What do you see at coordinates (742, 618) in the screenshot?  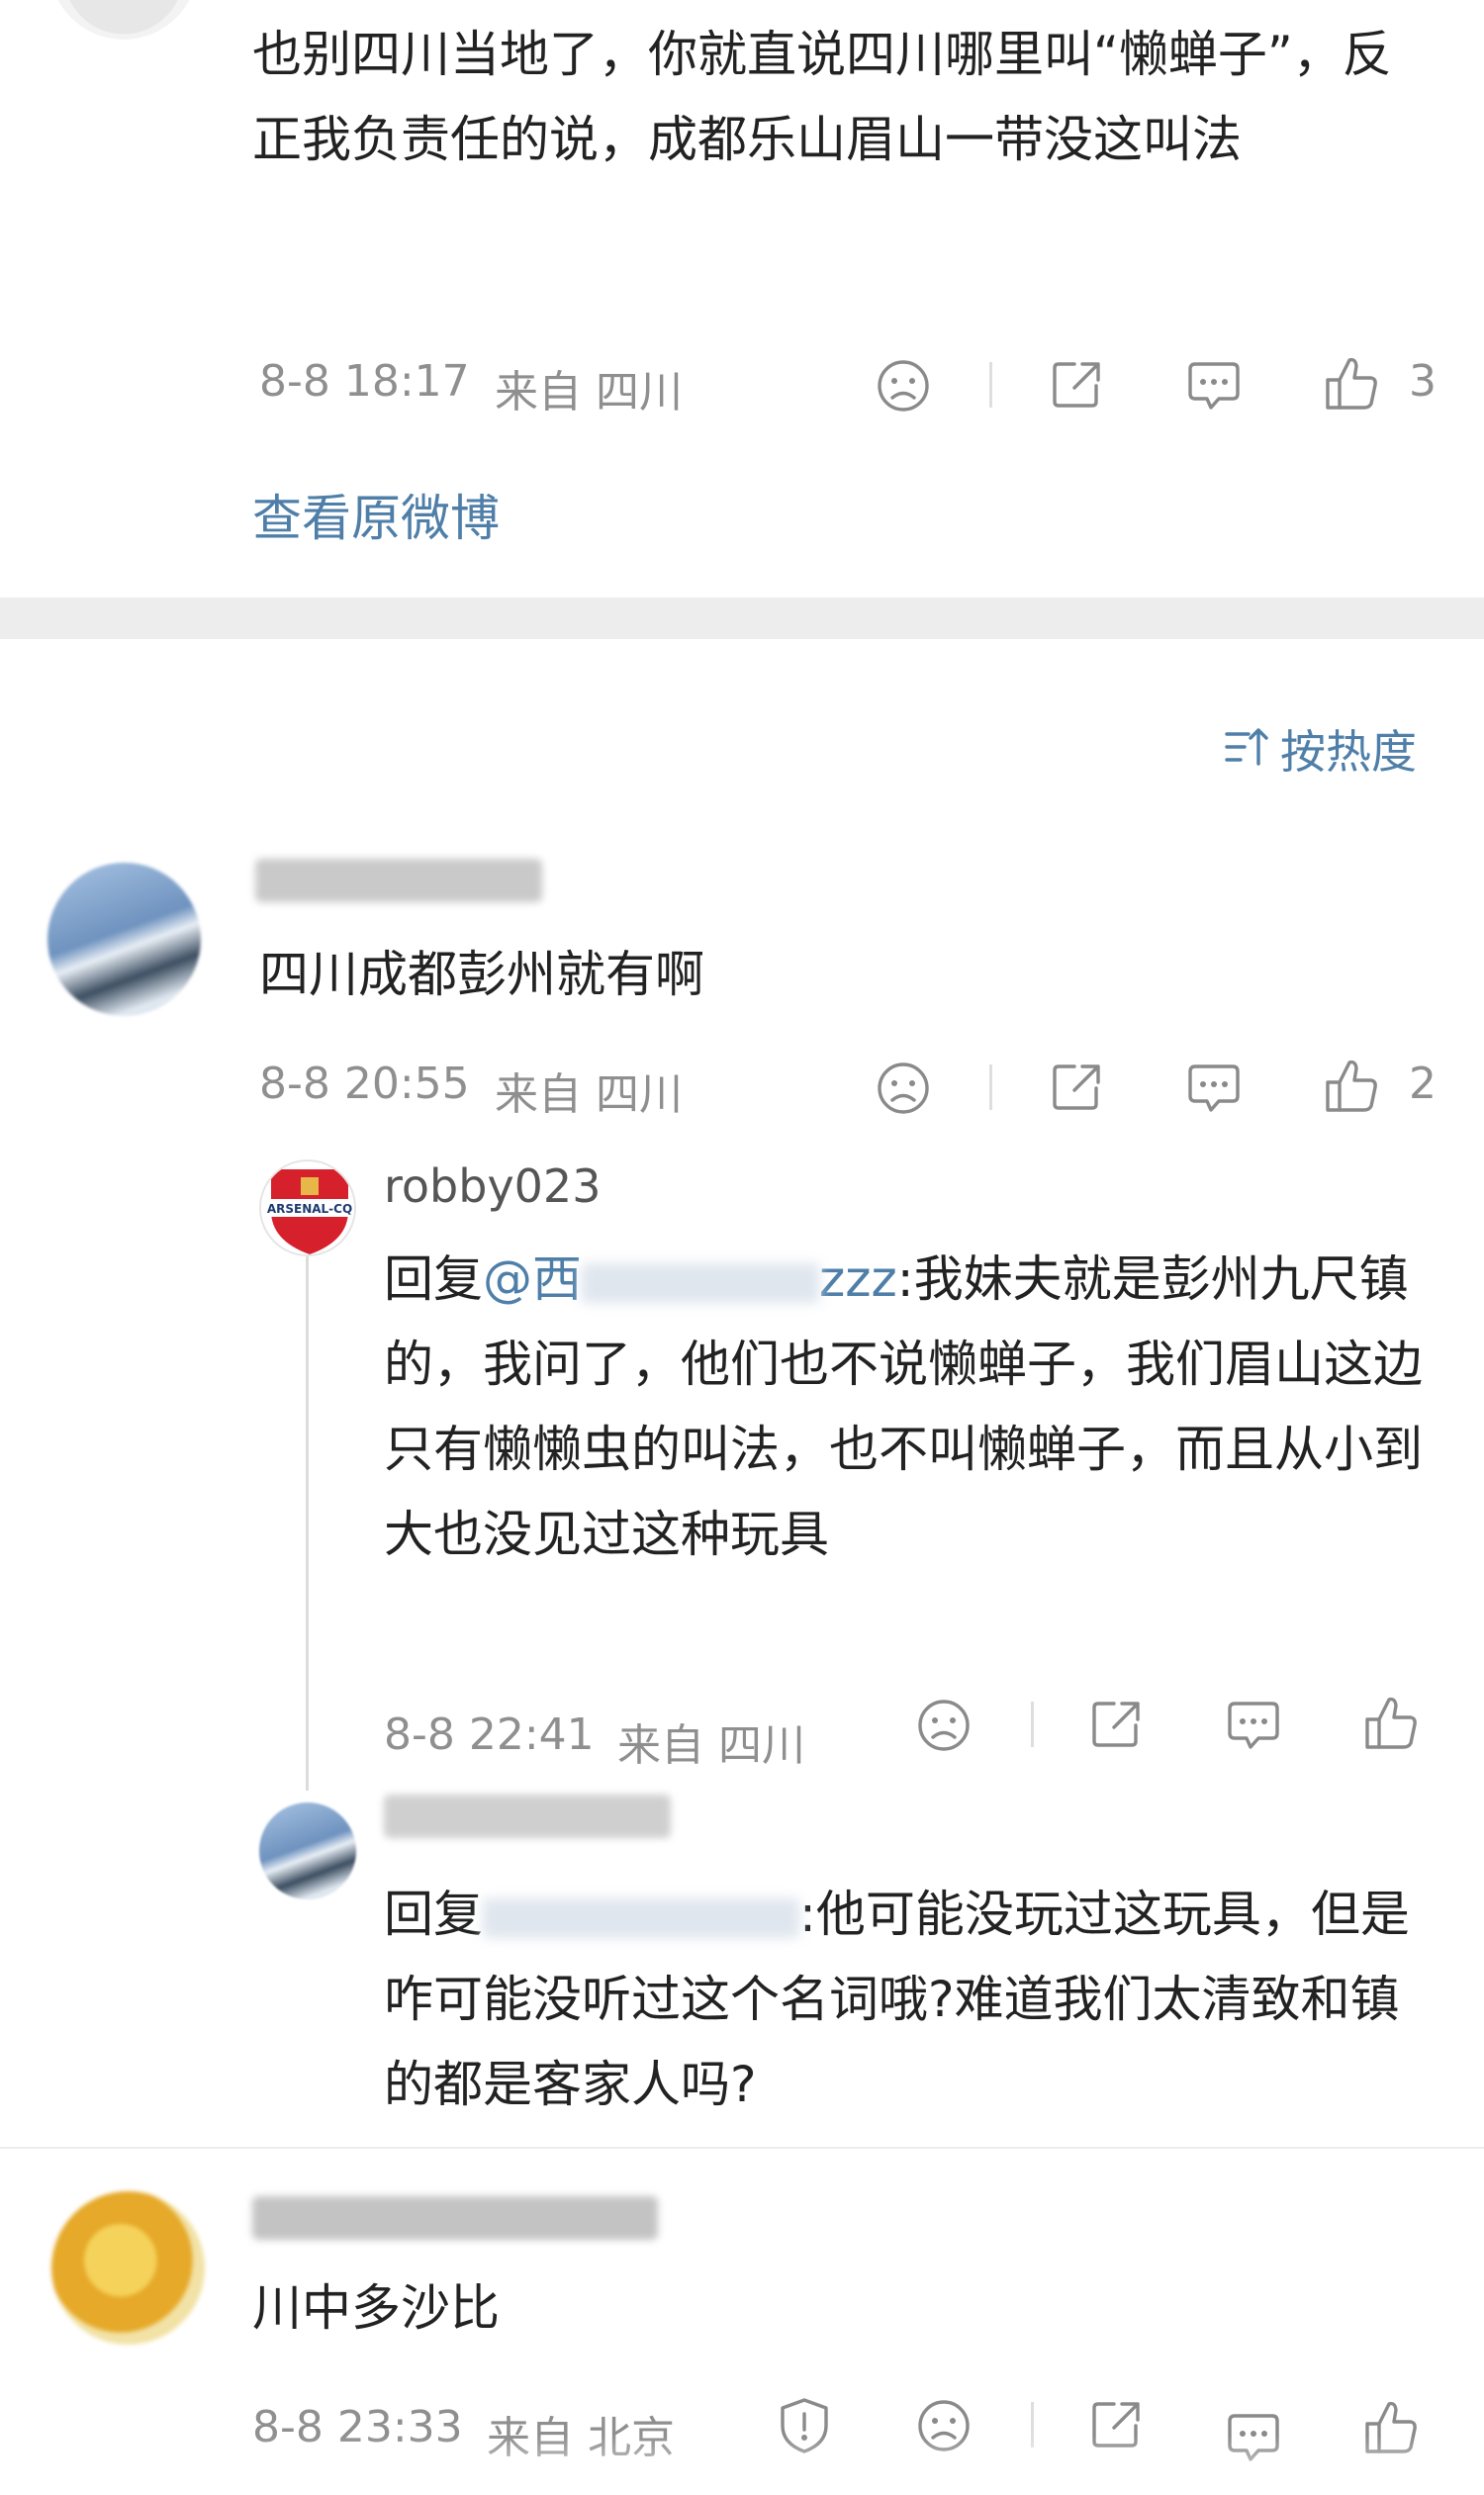 I see `section-separator` at bounding box center [742, 618].